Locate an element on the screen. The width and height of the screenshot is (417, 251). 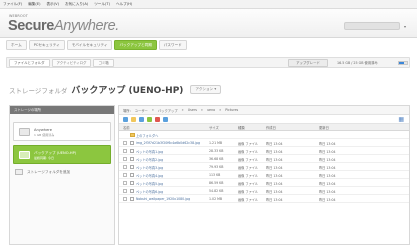
file-size: 36.68 KB is located at coordinates (216, 159).